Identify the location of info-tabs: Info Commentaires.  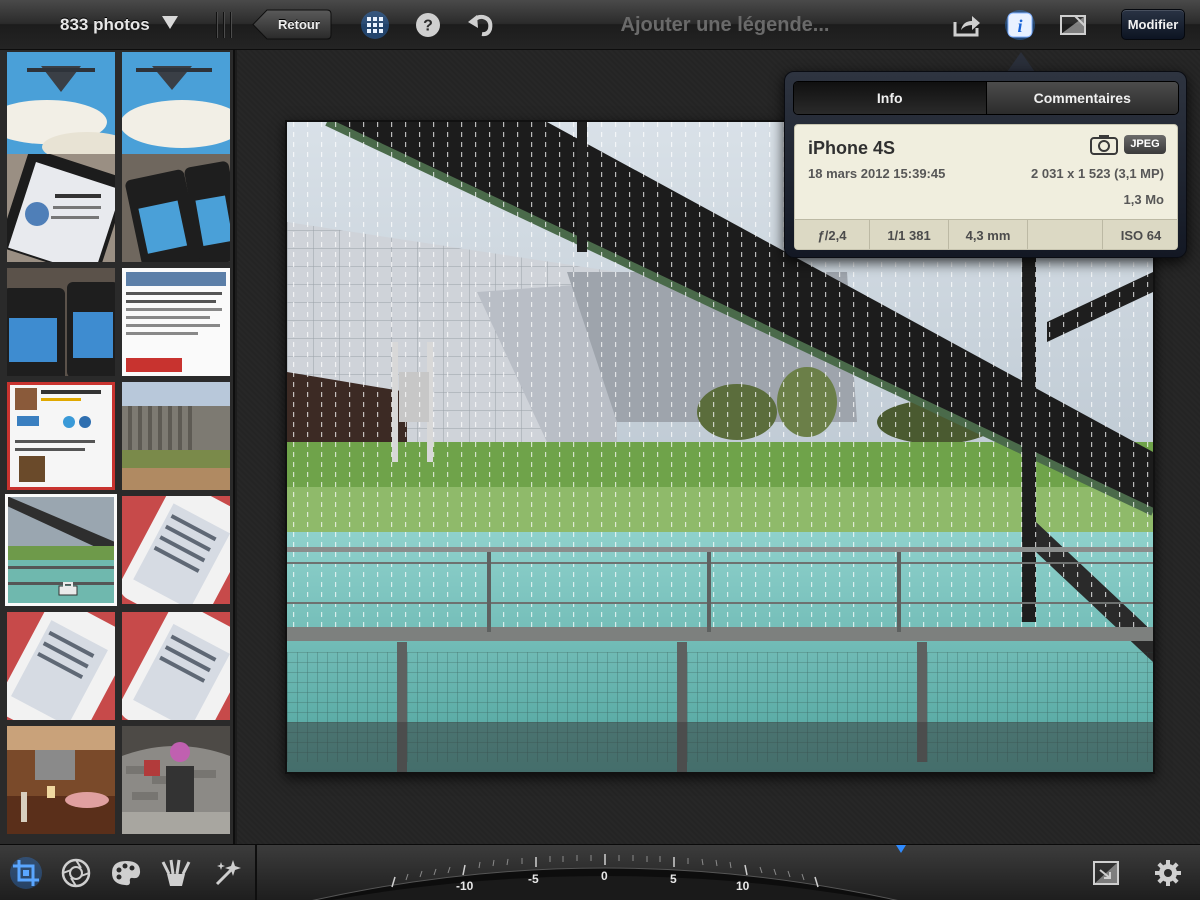
(986, 98).